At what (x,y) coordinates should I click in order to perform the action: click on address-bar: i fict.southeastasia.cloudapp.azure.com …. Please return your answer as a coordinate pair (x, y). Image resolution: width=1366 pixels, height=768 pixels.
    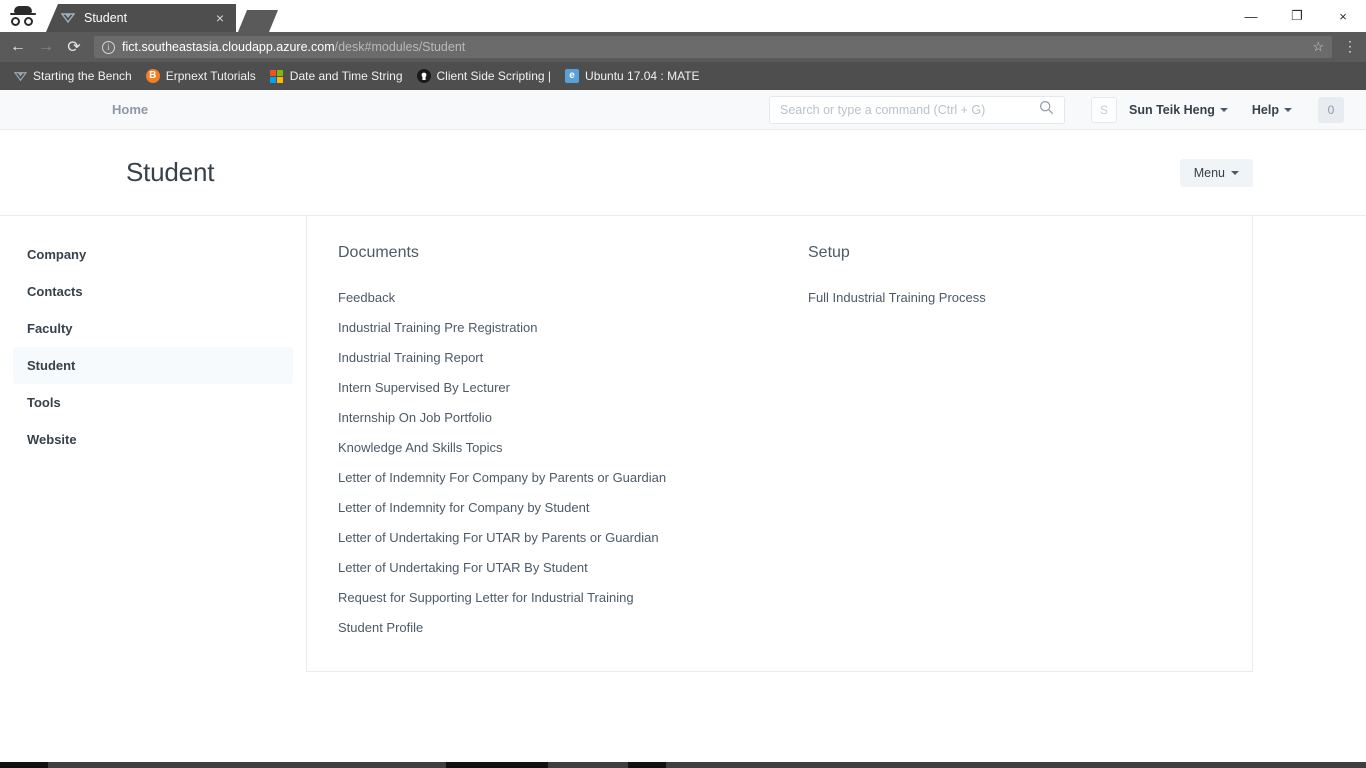
    Looking at the image, I should click on (713, 47).